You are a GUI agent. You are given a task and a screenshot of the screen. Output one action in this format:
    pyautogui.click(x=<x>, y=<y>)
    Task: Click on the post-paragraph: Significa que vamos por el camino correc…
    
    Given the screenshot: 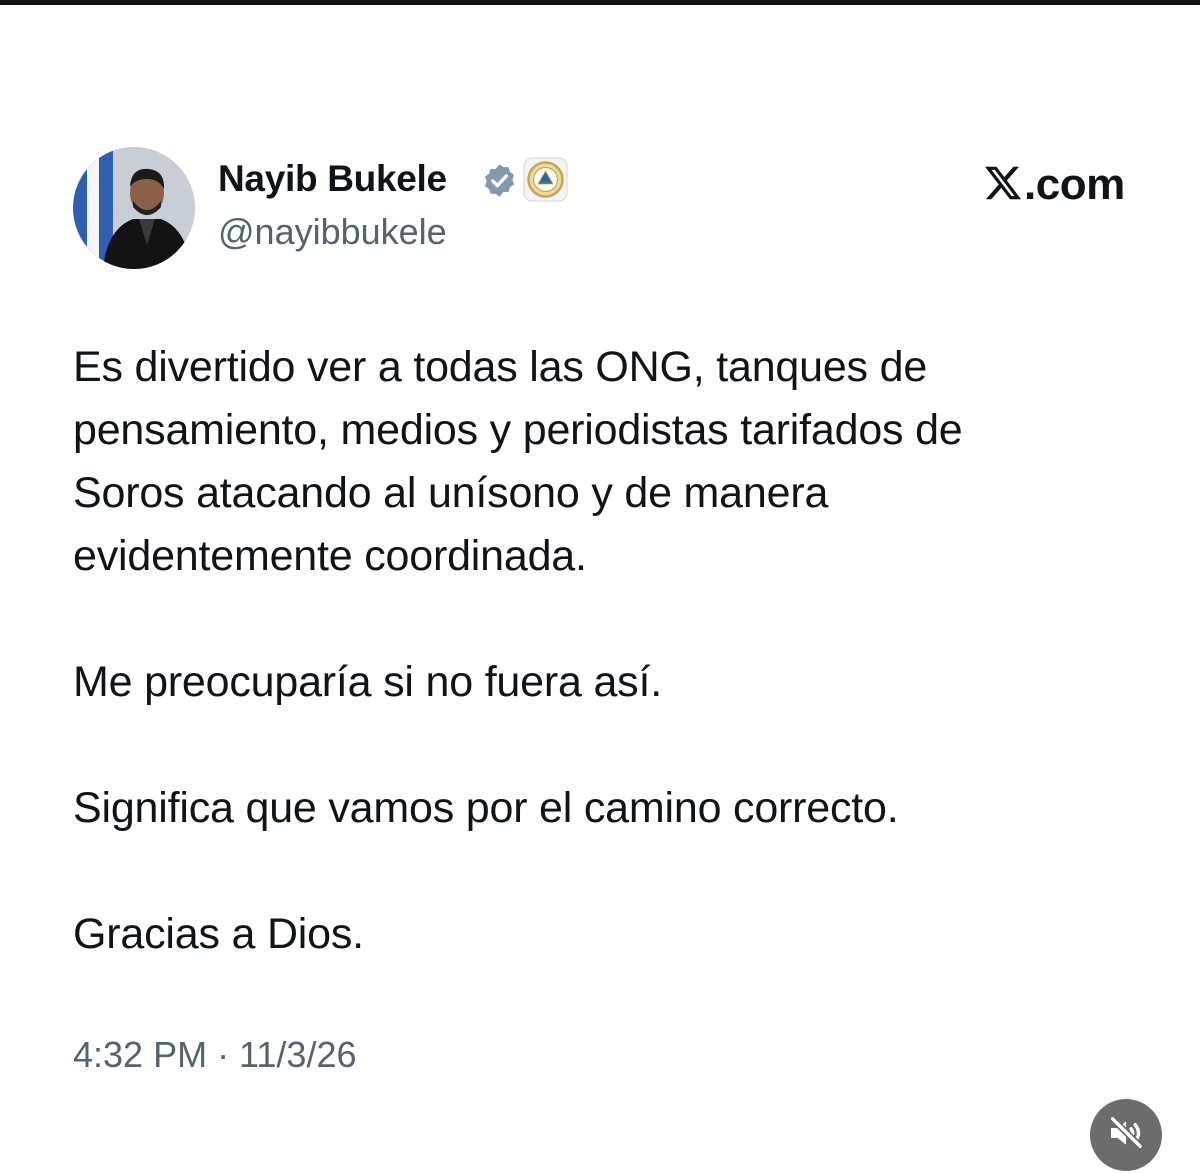 What is the action you would take?
    pyautogui.click(x=613, y=808)
    